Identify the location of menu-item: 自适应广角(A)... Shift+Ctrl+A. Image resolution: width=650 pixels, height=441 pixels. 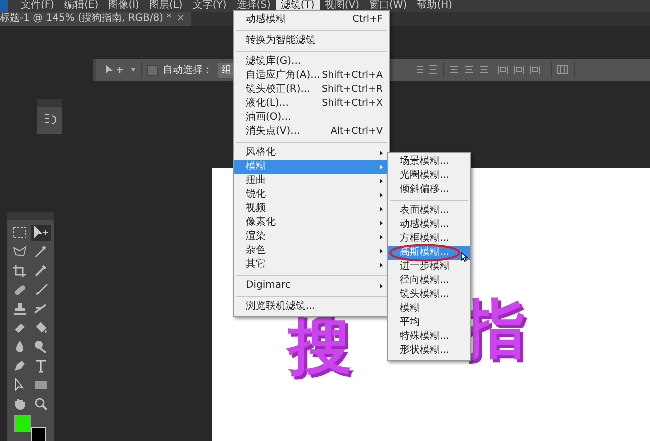
(311, 76).